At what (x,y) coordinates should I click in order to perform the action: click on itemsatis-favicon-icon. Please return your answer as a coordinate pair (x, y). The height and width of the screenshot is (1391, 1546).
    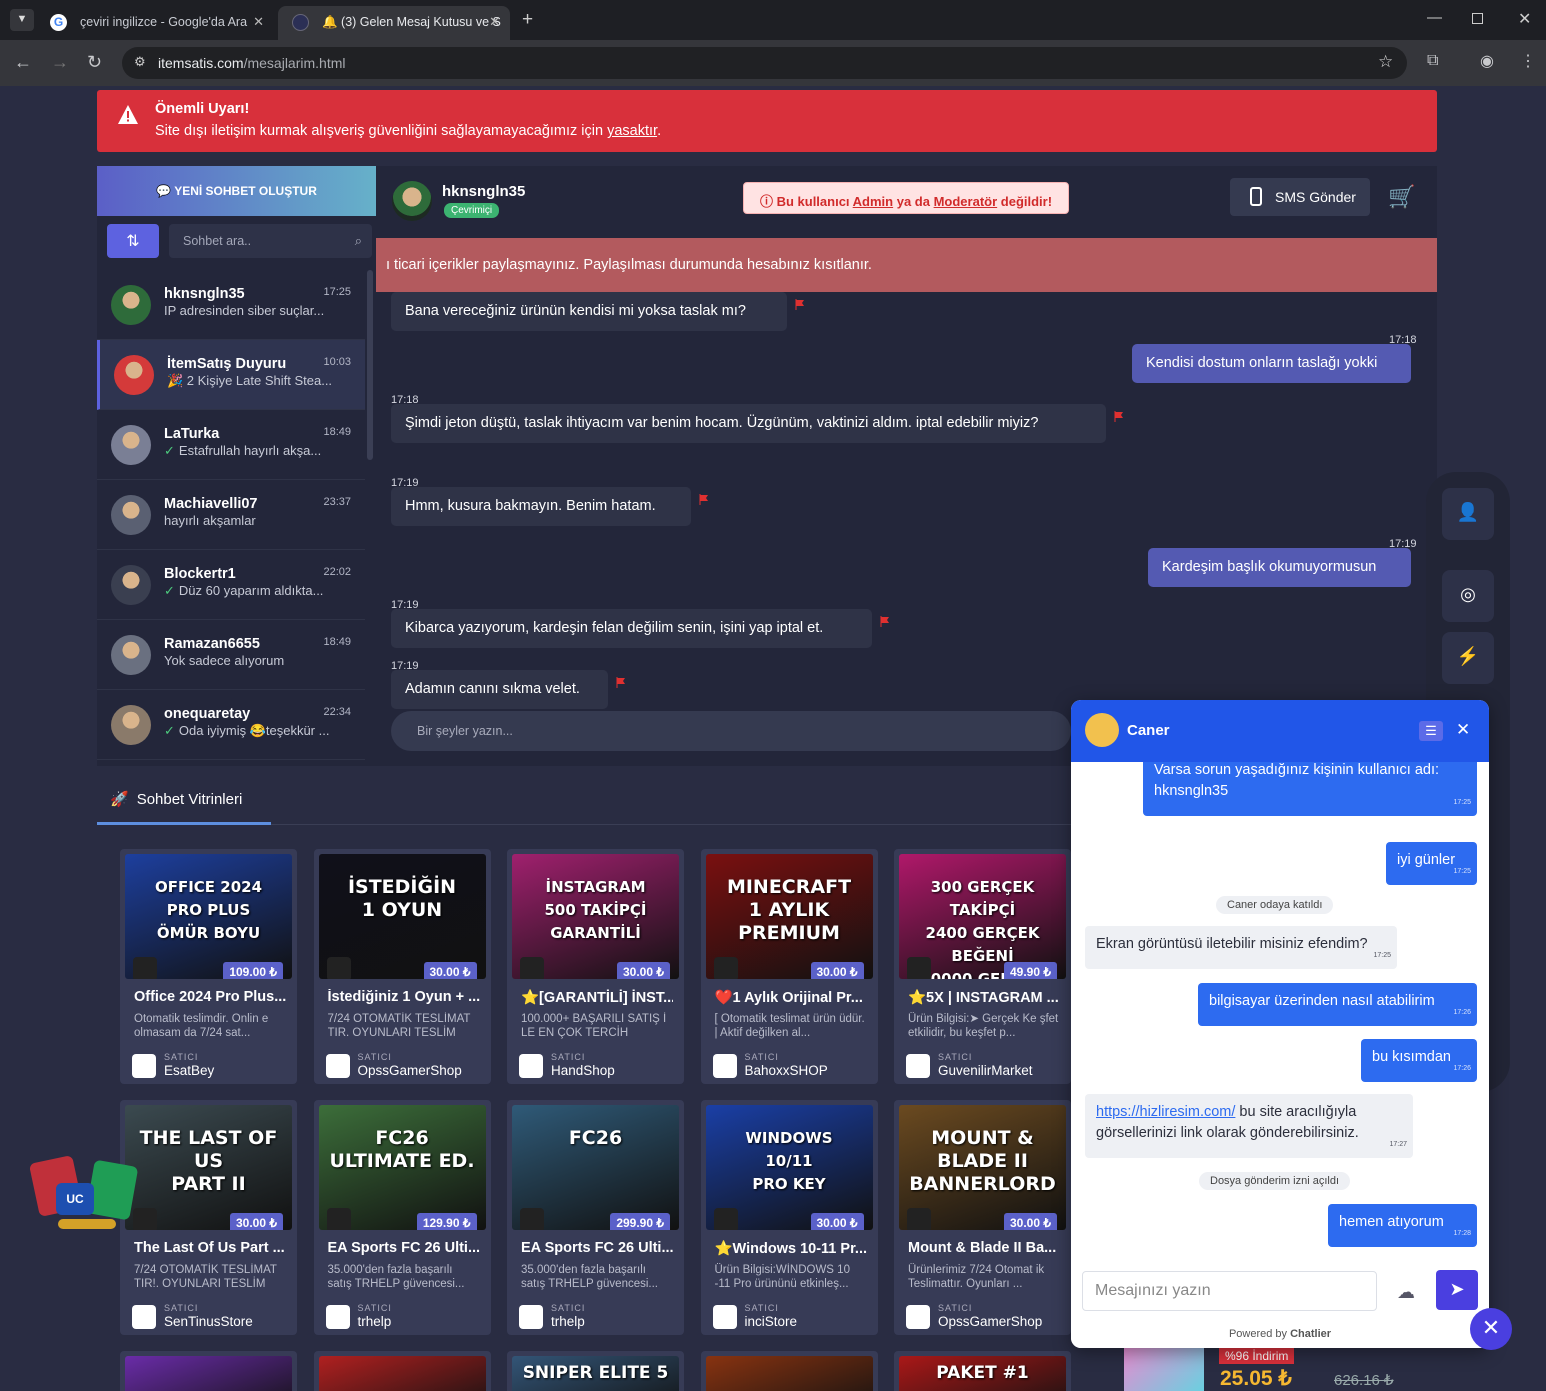
    Looking at the image, I should click on (300, 22).